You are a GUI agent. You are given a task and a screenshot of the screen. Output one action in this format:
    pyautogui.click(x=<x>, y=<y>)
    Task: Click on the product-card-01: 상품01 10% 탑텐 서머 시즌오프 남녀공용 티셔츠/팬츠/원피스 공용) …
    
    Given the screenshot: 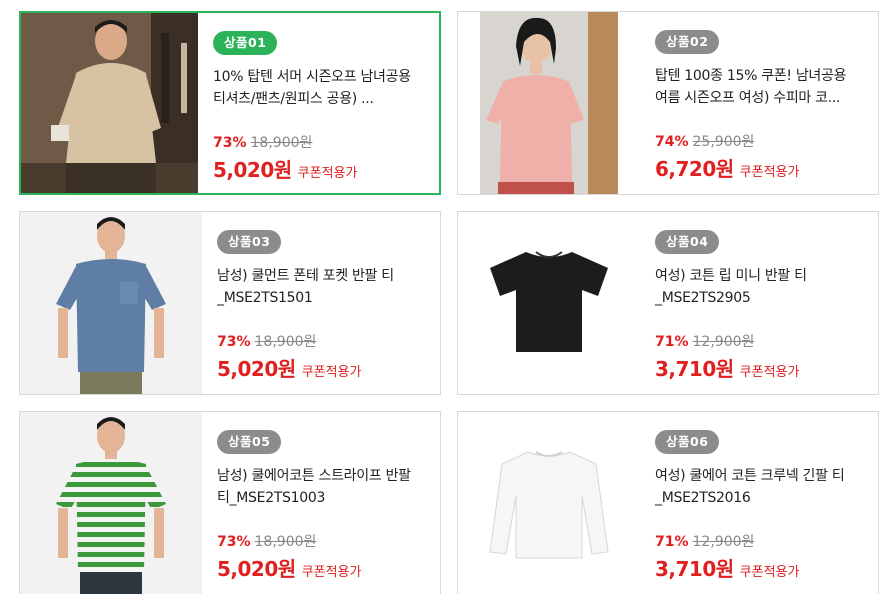 What is the action you would take?
    pyautogui.click(x=230, y=103)
    